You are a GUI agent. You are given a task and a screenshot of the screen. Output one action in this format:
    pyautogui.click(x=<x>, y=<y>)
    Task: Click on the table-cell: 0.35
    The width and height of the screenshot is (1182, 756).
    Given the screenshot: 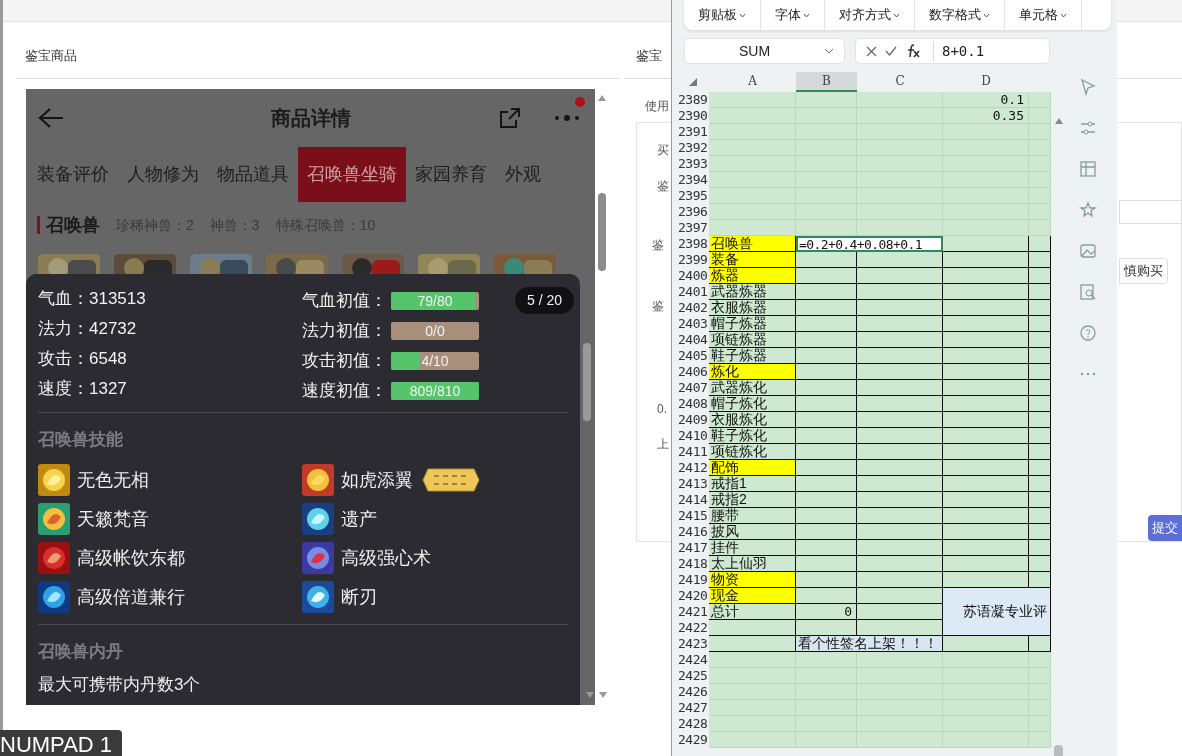 What is the action you would take?
    pyautogui.click(x=986, y=116)
    